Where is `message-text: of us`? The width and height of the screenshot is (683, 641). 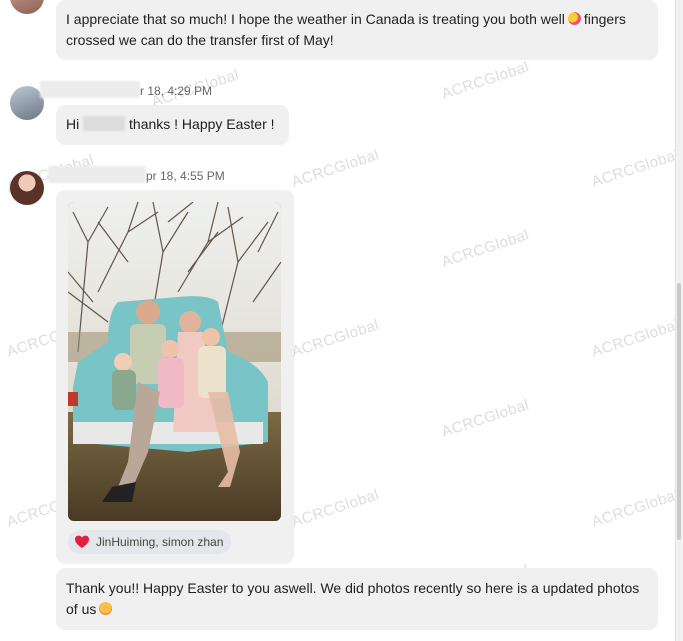 message-text: of us is located at coordinates (81, 609).